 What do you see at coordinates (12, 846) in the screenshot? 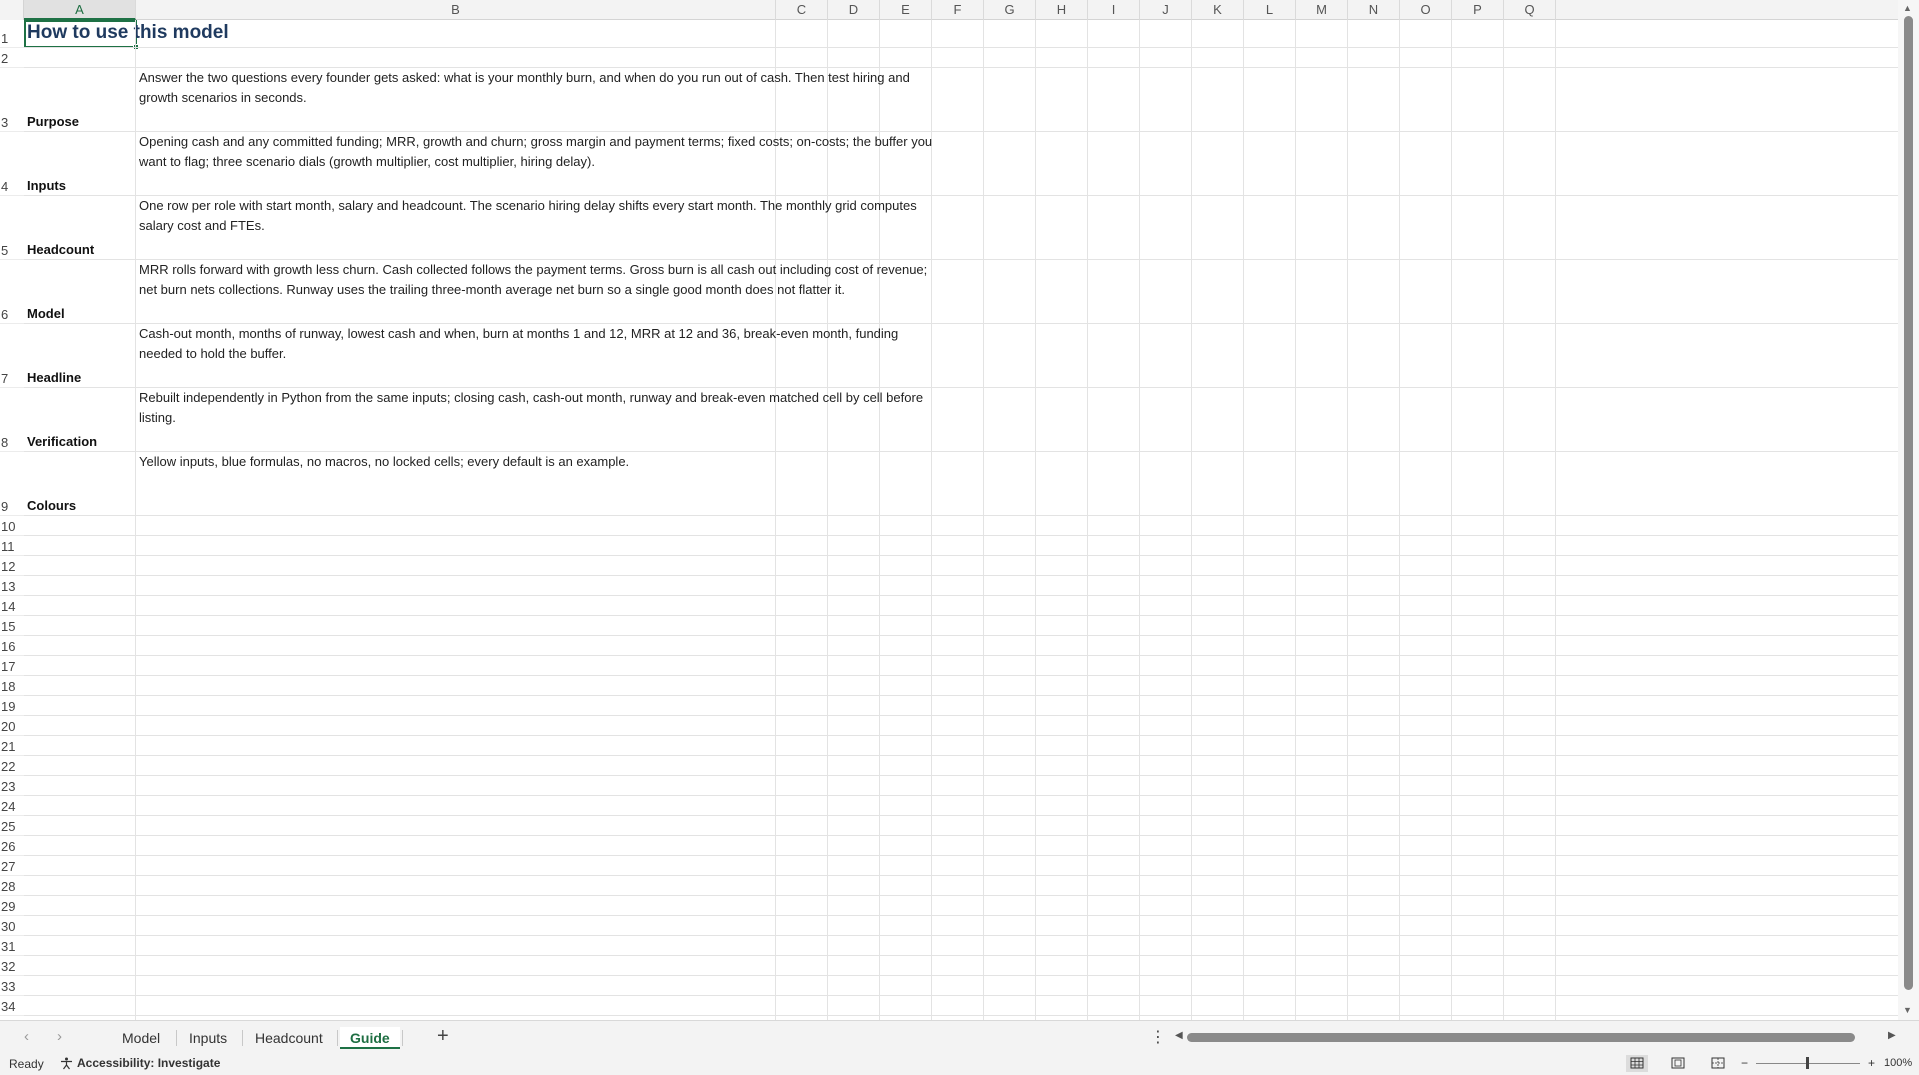
I see `row-header-26: 26` at bounding box center [12, 846].